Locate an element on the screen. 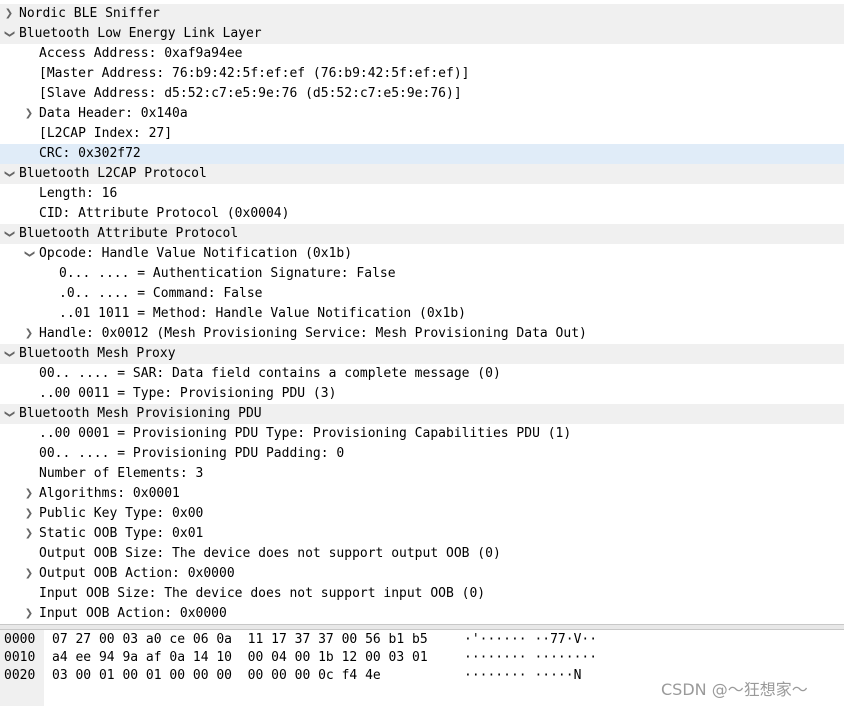 The height and width of the screenshot is (706, 844). protocol-header-row: ❯ Bluetooth Mesh Proxy is located at coordinates (422, 354).